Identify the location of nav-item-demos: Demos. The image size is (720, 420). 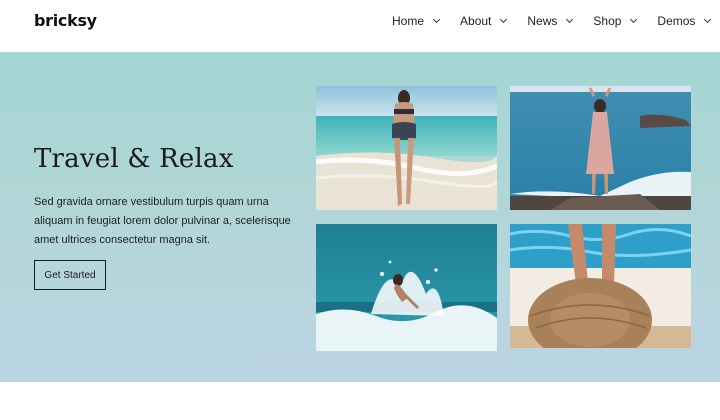
(684, 21).